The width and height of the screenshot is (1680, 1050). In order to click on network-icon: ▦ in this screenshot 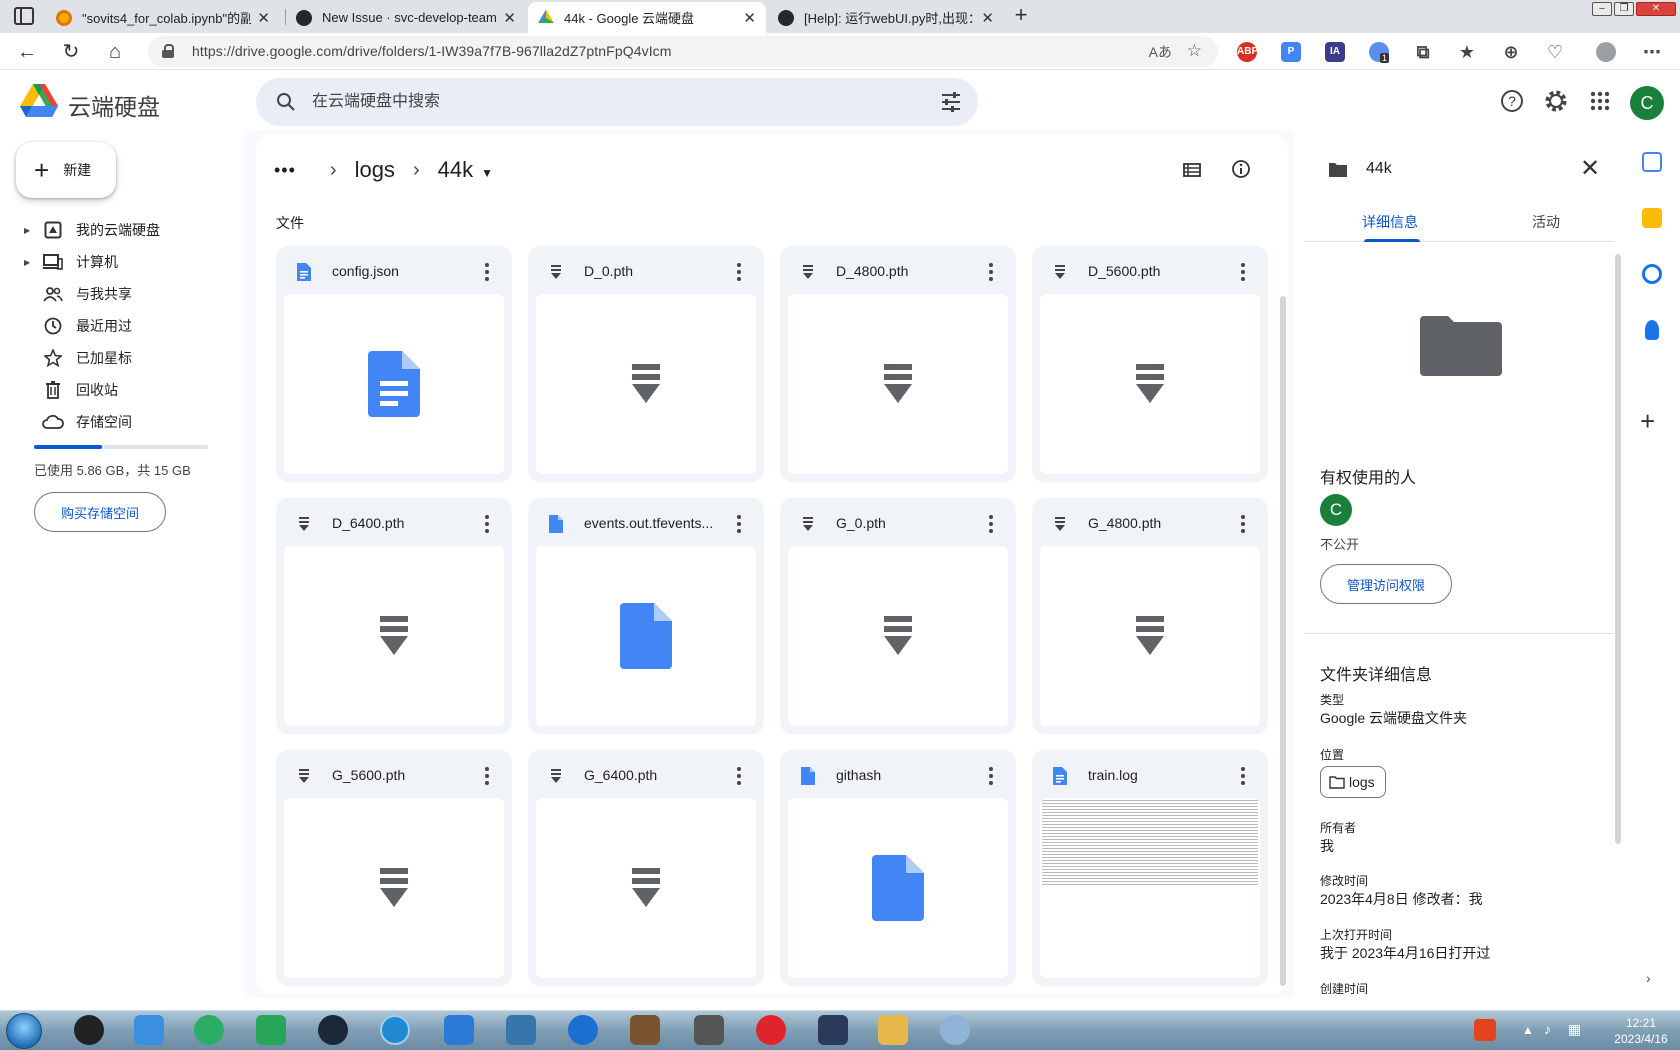, I will do `click(1574, 1029)`.